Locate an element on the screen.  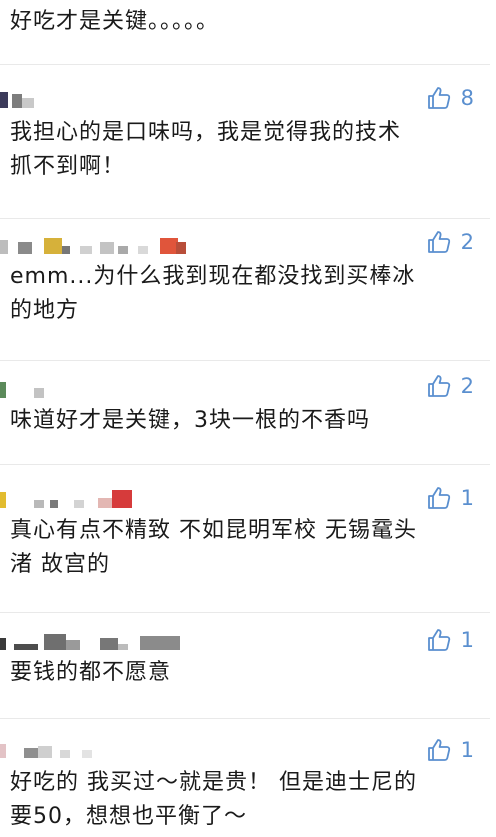
like-button: 8 is located at coordinates (450, 98).